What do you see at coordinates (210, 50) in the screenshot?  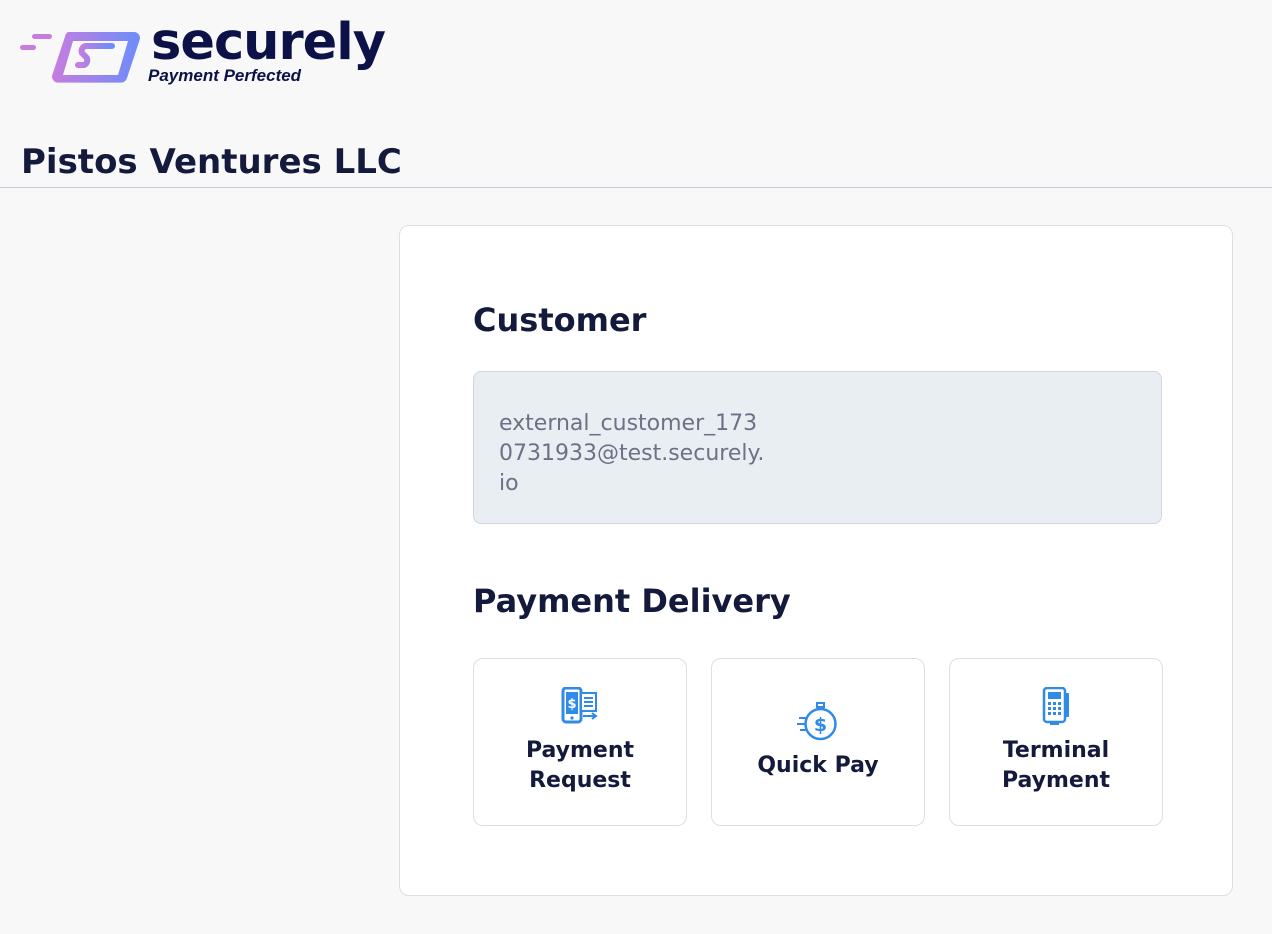 I see `brand-logo: securely Payment Perfected` at bounding box center [210, 50].